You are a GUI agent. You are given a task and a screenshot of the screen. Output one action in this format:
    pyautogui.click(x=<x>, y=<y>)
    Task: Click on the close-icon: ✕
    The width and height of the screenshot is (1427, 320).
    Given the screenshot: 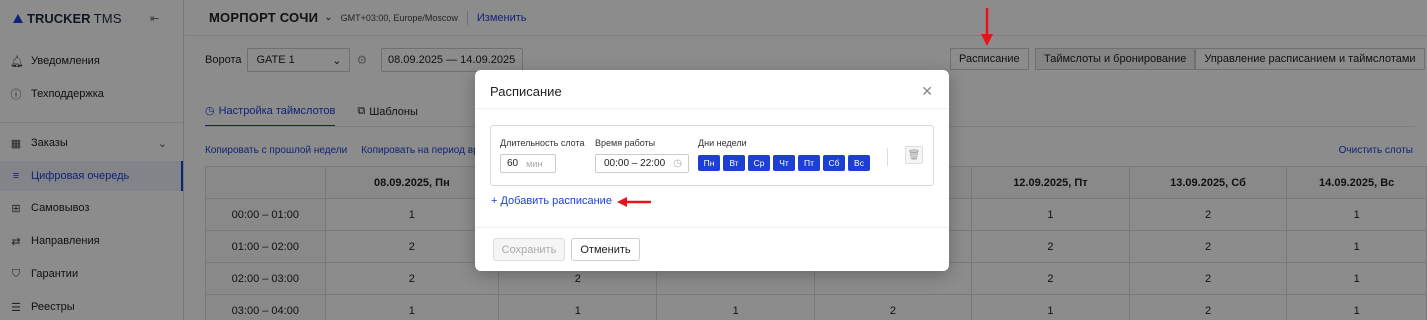 What is the action you would take?
    pyautogui.click(x=927, y=91)
    